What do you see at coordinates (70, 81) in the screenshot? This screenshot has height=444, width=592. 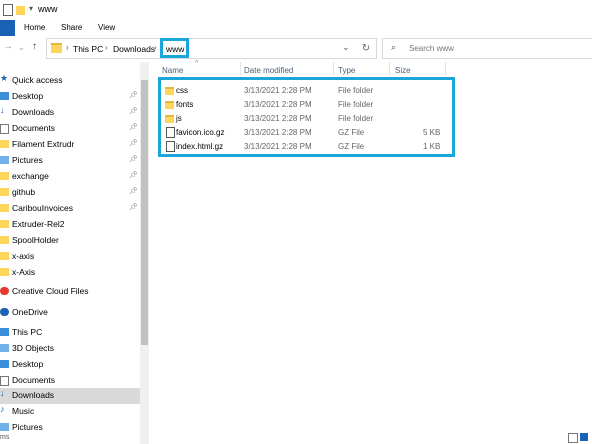 I see `nav-quick-access: ★ Quick access` at bounding box center [70, 81].